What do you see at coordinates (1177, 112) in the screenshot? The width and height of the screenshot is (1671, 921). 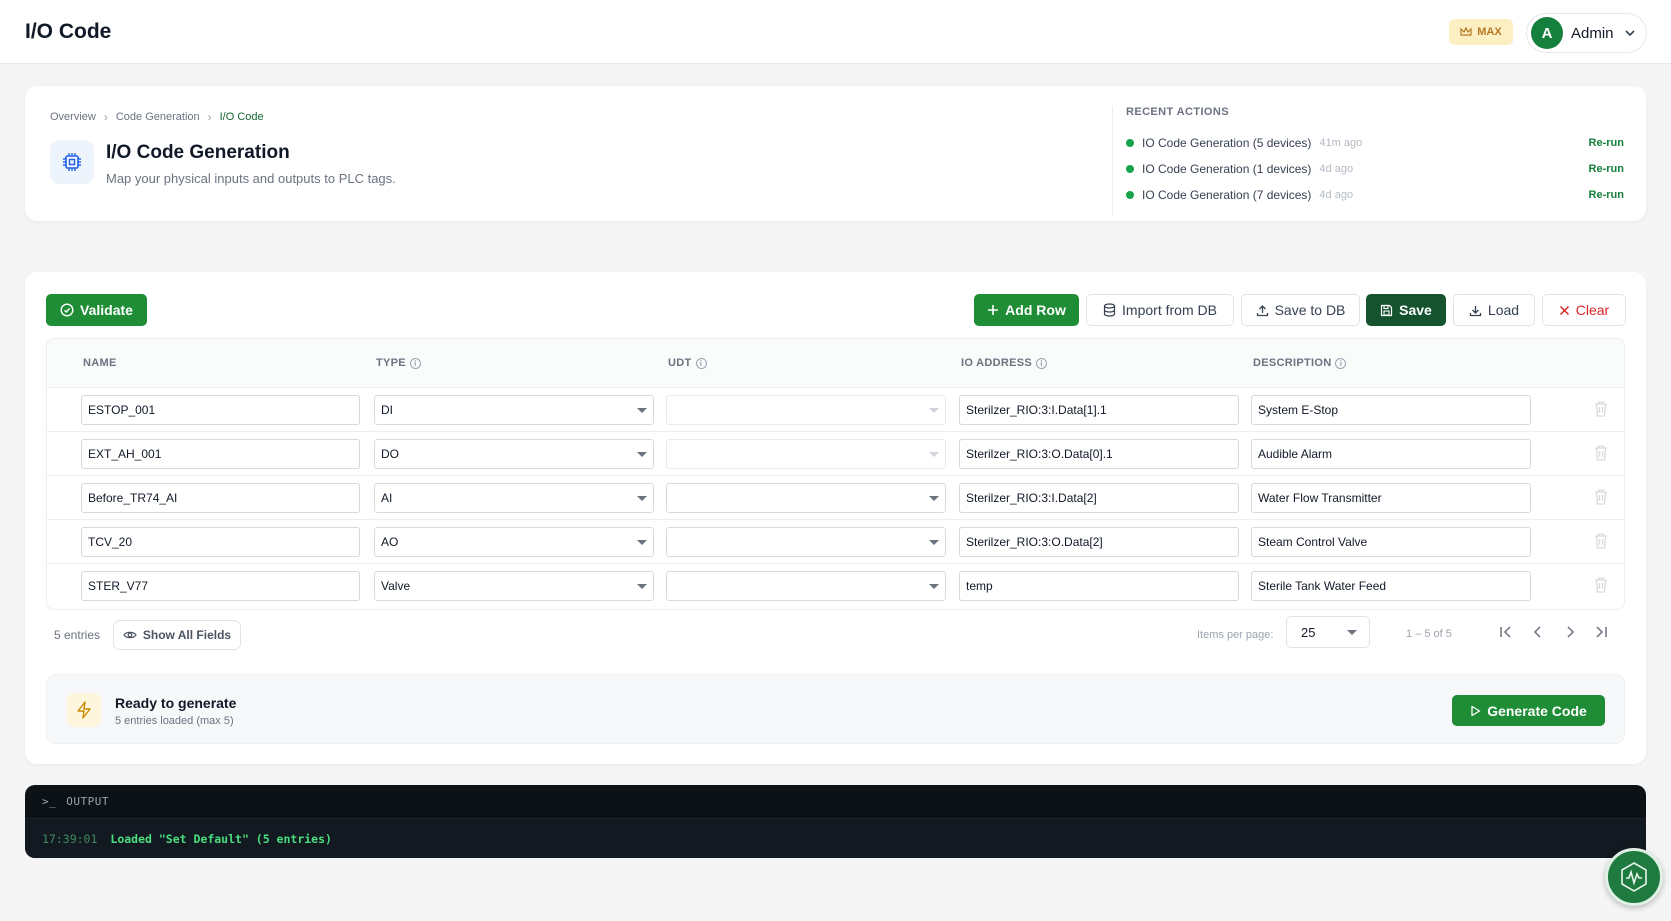 I see `recent-actions-title: RECENT ACTIONS` at bounding box center [1177, 112].